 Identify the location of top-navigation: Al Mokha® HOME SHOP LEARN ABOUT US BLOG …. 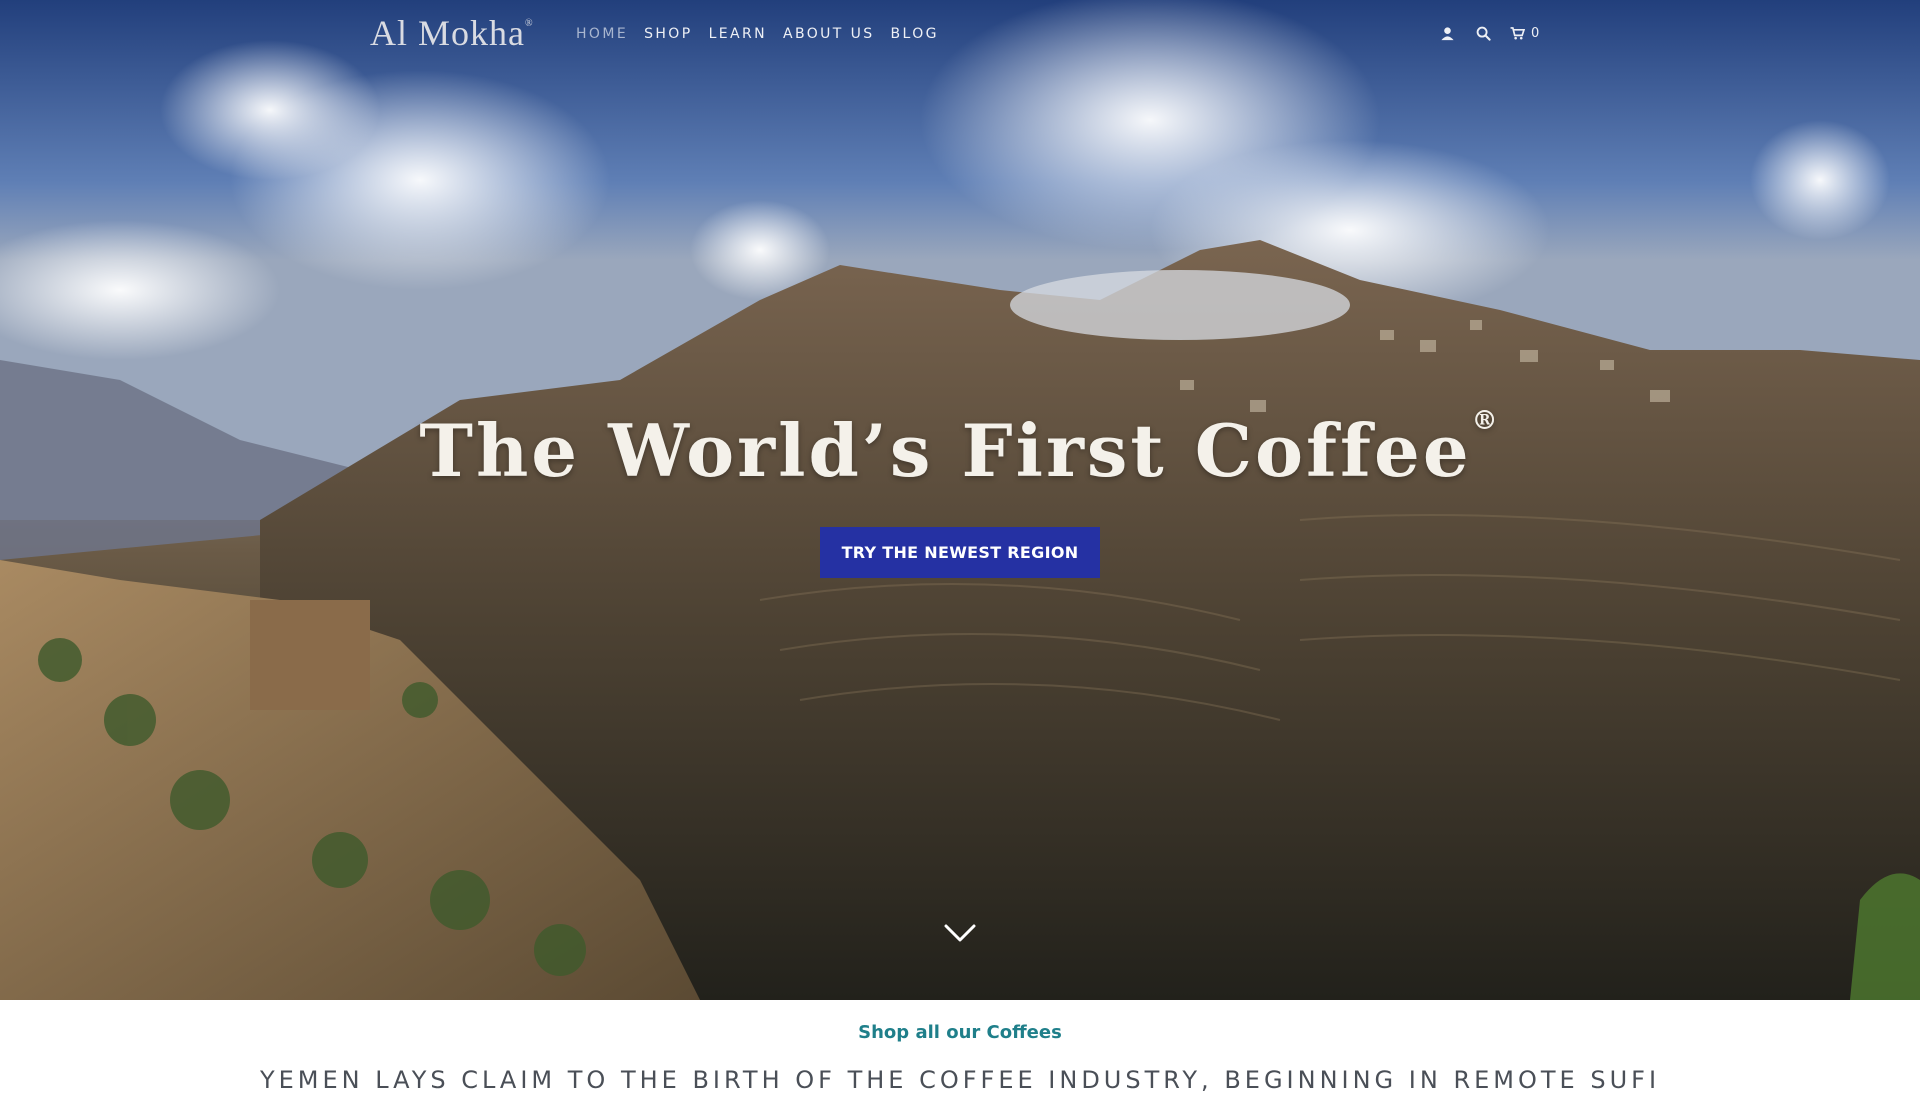
(960, 35).